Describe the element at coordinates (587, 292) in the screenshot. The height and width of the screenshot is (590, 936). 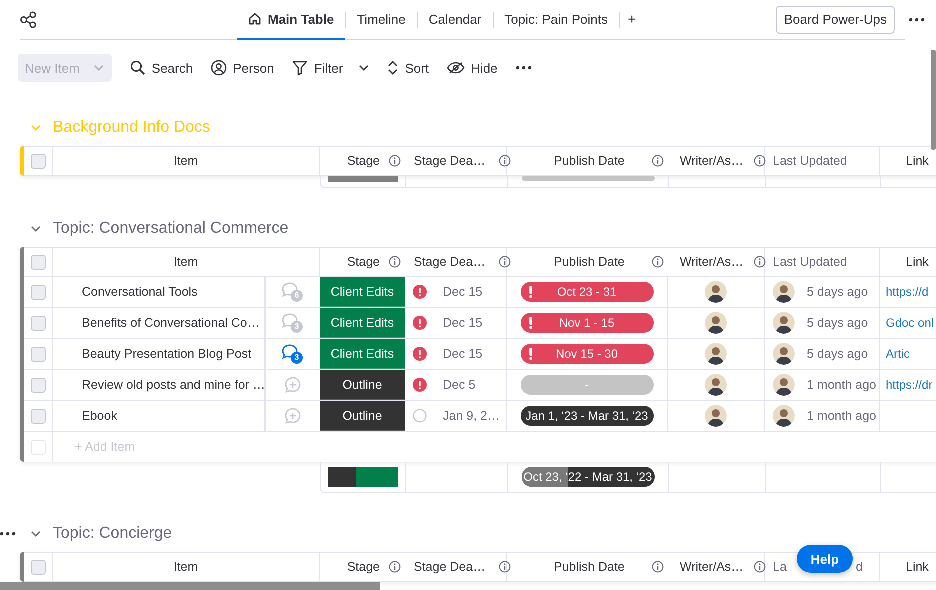
I see `date-range-pill: Oct 23 - 31` at that location.